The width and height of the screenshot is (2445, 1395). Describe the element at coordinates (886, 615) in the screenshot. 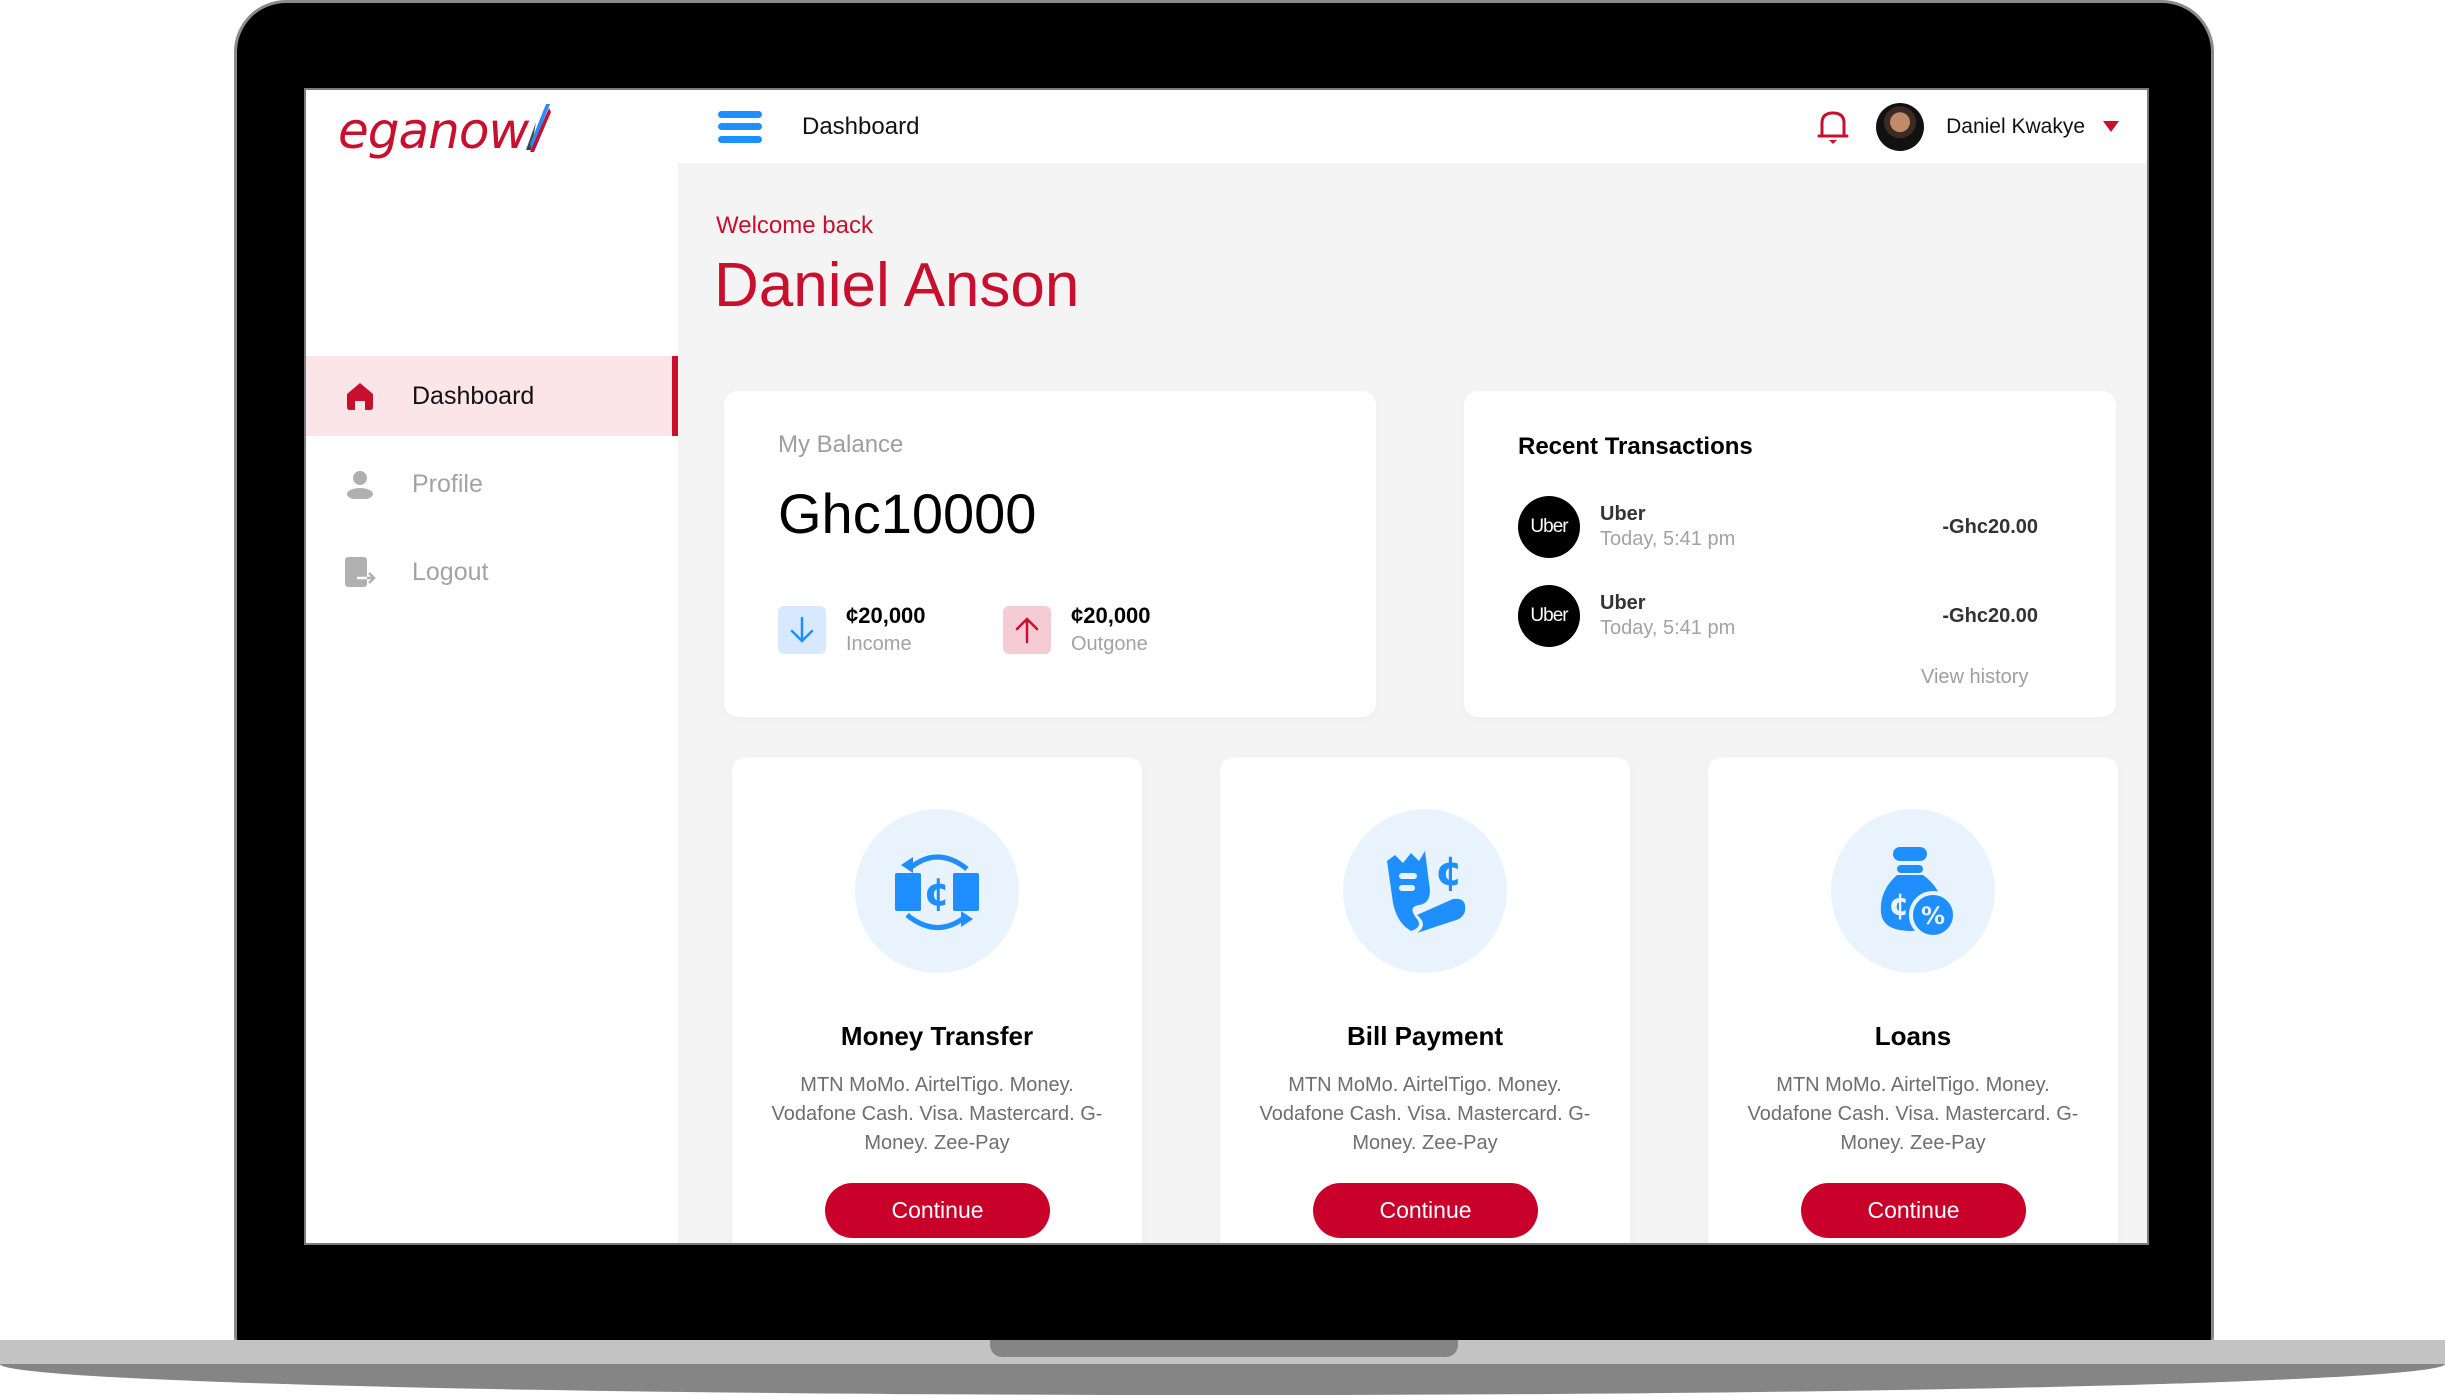

I see `income-value: ¢20,000` at that location.